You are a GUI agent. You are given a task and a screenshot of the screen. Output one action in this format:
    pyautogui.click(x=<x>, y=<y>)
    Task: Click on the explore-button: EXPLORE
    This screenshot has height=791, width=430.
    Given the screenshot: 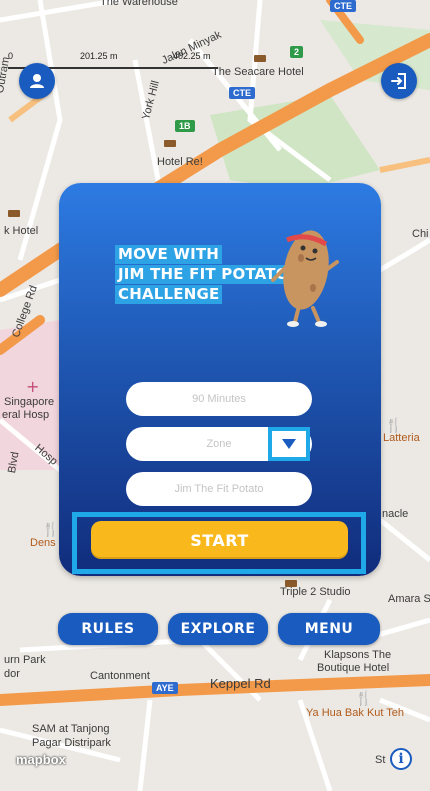 What is the action you would take?
    pyautogui.click(x=218, y=629)
    